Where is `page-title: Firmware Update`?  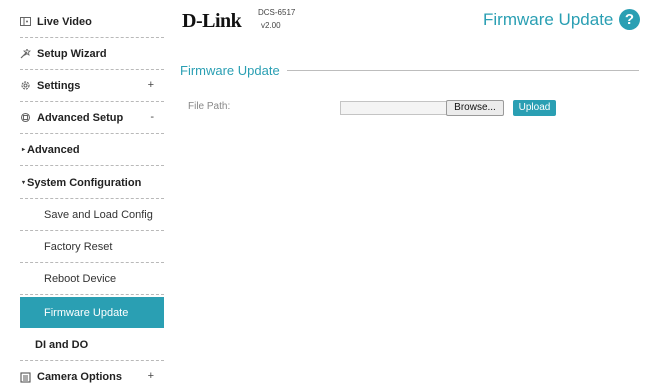
page-title: Firmware Update is located at coordinates (548, 19).